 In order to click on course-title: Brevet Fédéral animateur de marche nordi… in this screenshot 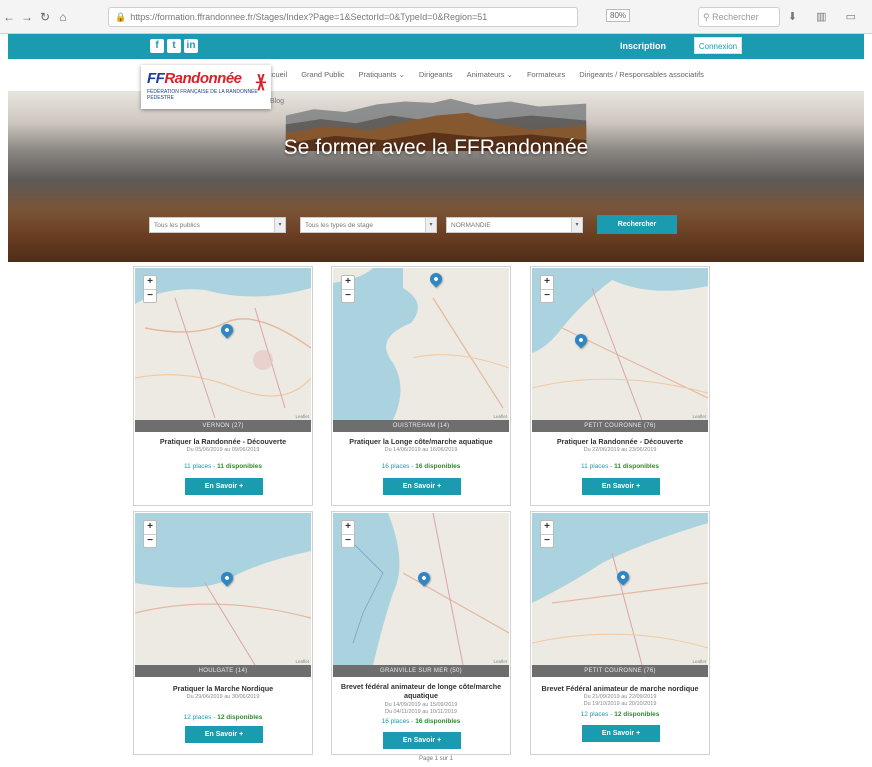, I will do `click(620, 688)`.